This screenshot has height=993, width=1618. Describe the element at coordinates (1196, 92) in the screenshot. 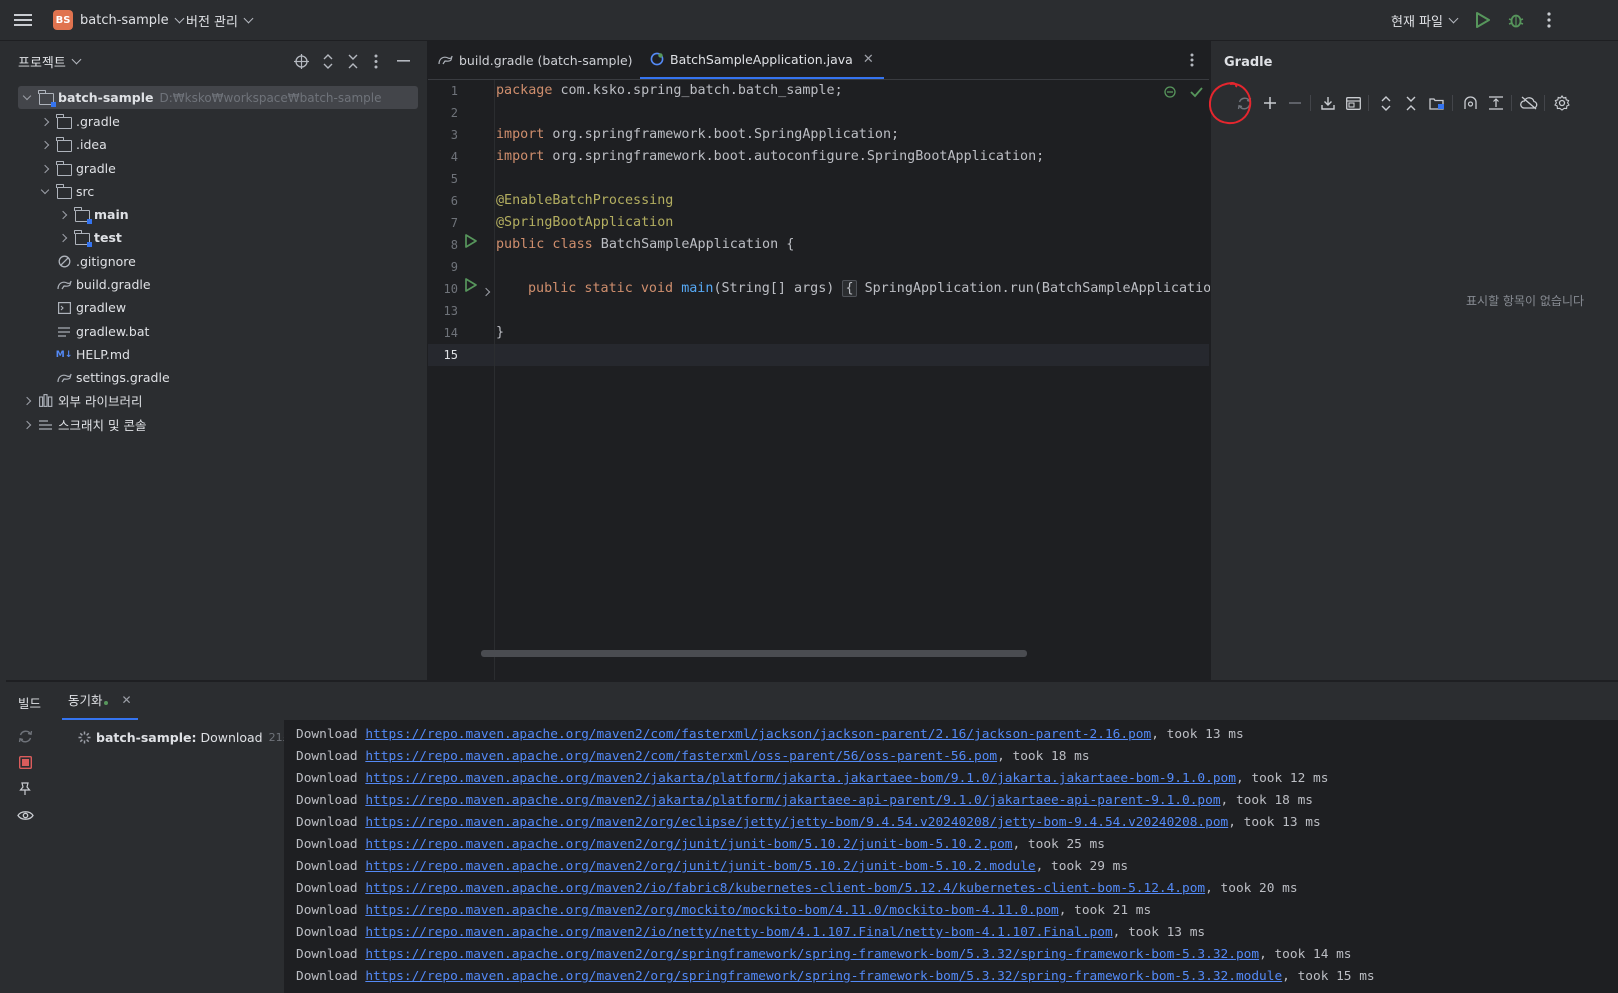

I see `check-icon` at that location.